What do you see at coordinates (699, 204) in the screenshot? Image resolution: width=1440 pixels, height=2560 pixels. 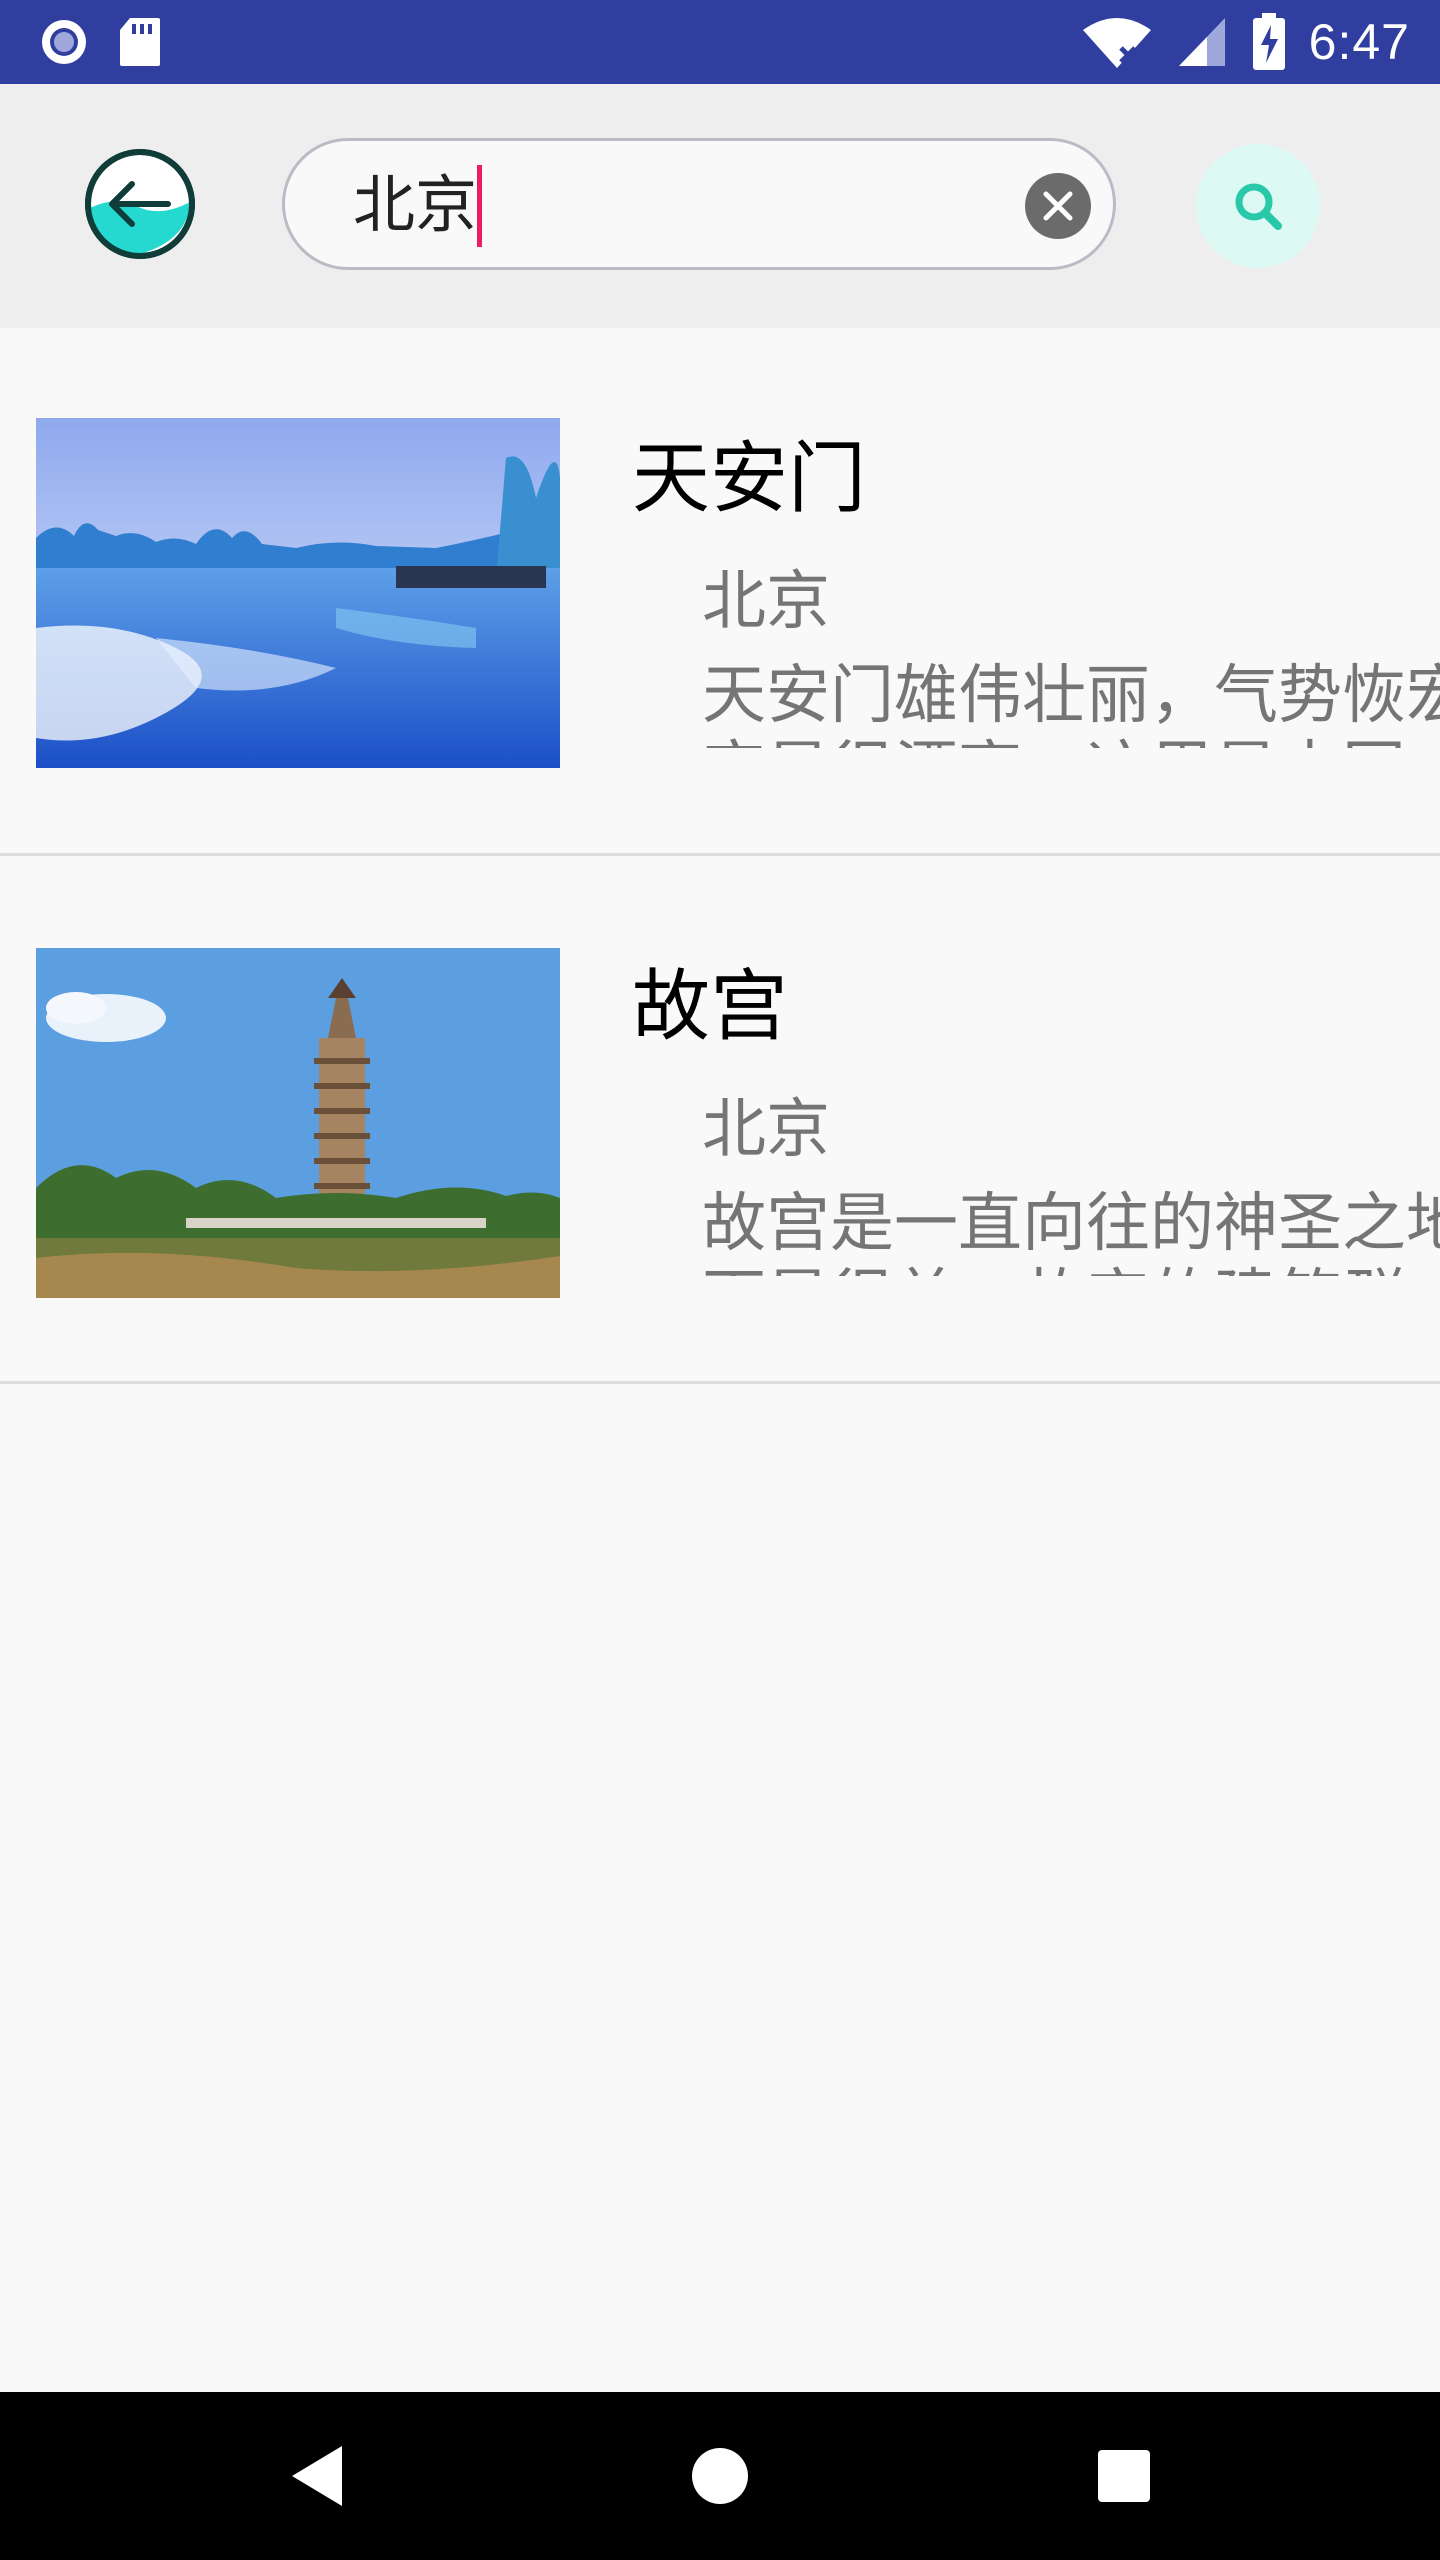 I see `search-field: 北京` at bounding box center [699, 204].